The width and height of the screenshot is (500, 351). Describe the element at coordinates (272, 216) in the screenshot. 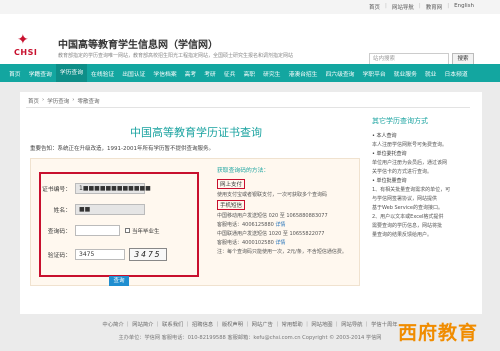

I see `sms-line: 中国移动用户发送短信 020 至 1065880883077` at that location.